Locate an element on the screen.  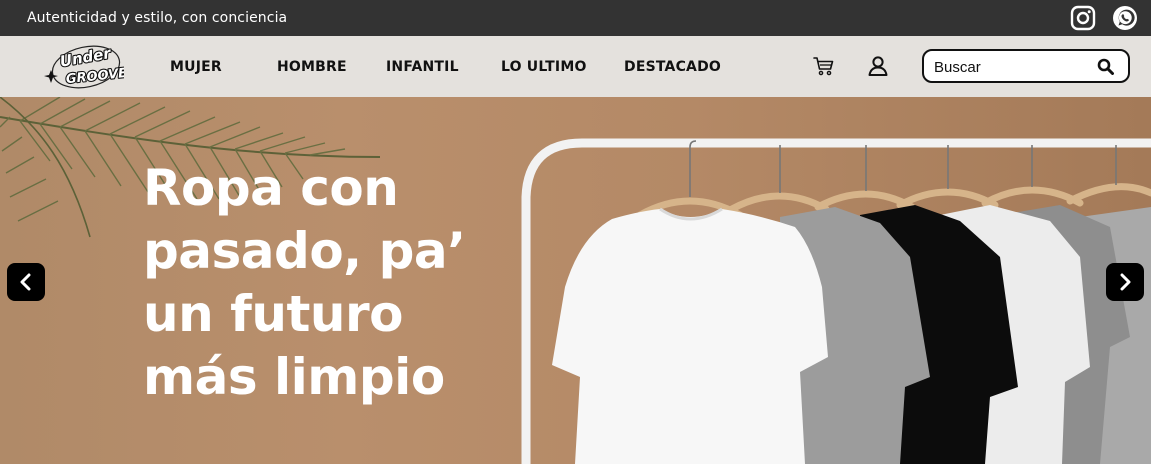
svg-text: GROOVE is located at coordinates (94, 76).